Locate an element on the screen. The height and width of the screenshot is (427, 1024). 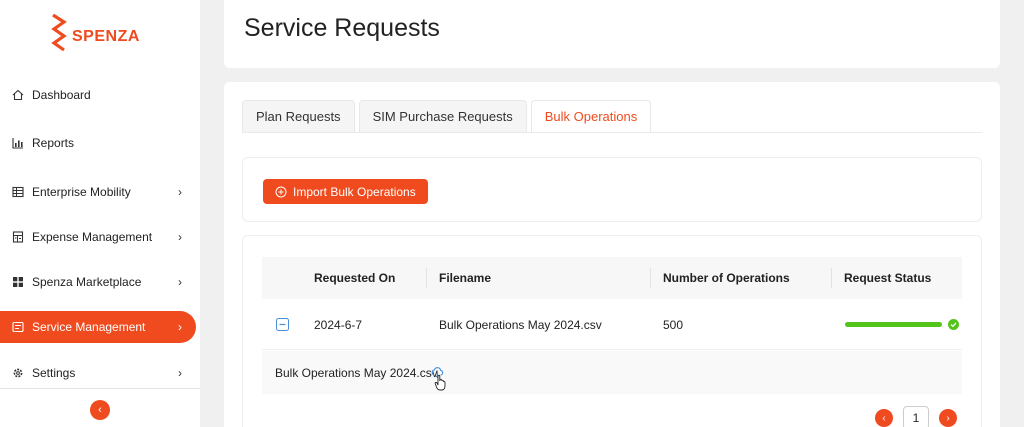
pagination-page-1: 1 is located at coordinates (916, 416).